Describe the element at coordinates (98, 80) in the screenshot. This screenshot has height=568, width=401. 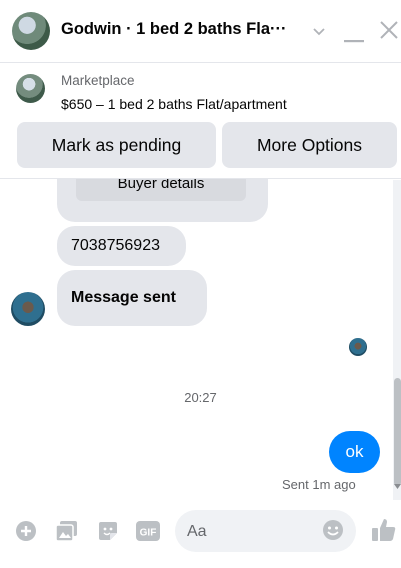
I see `marketplace-label: Marketplace` at that location.